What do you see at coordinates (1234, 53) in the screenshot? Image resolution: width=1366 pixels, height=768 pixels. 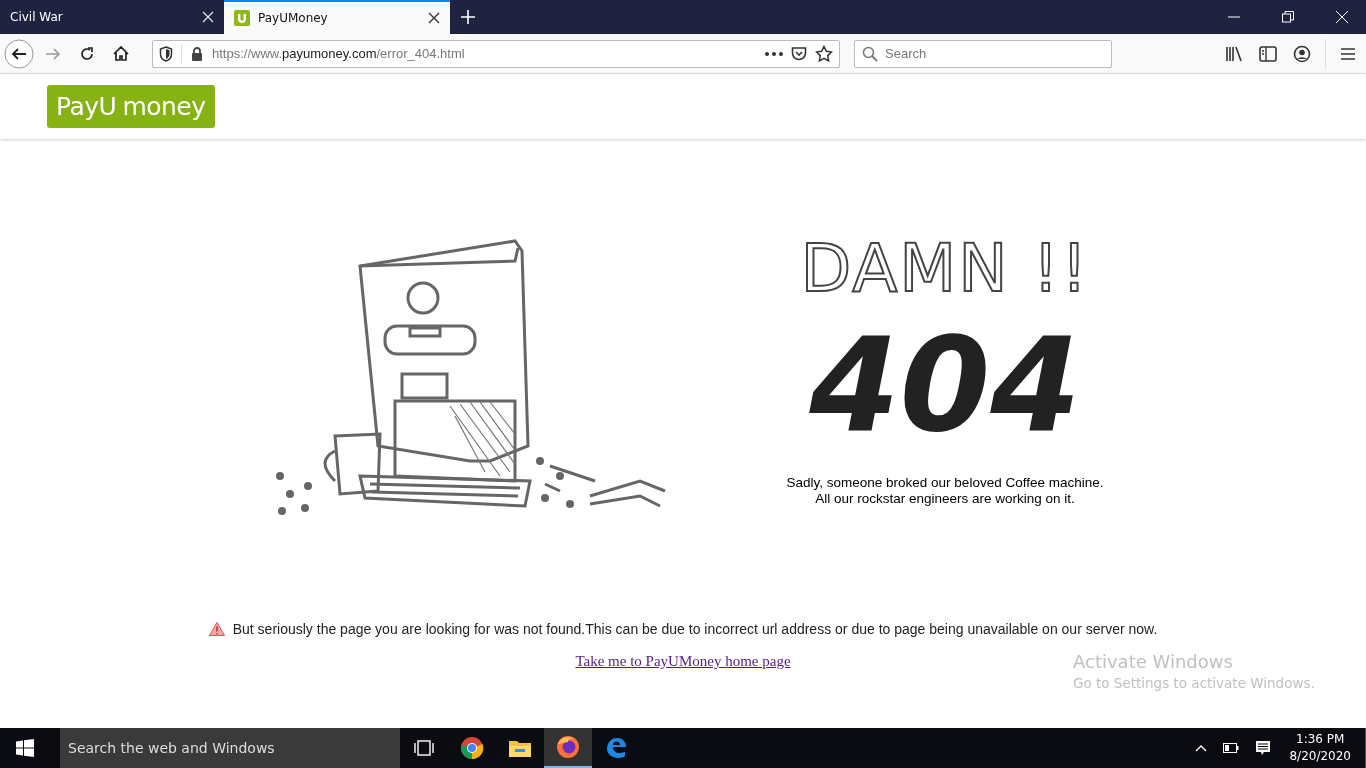 I see `library-icon` at bounding box center [1234, 53].